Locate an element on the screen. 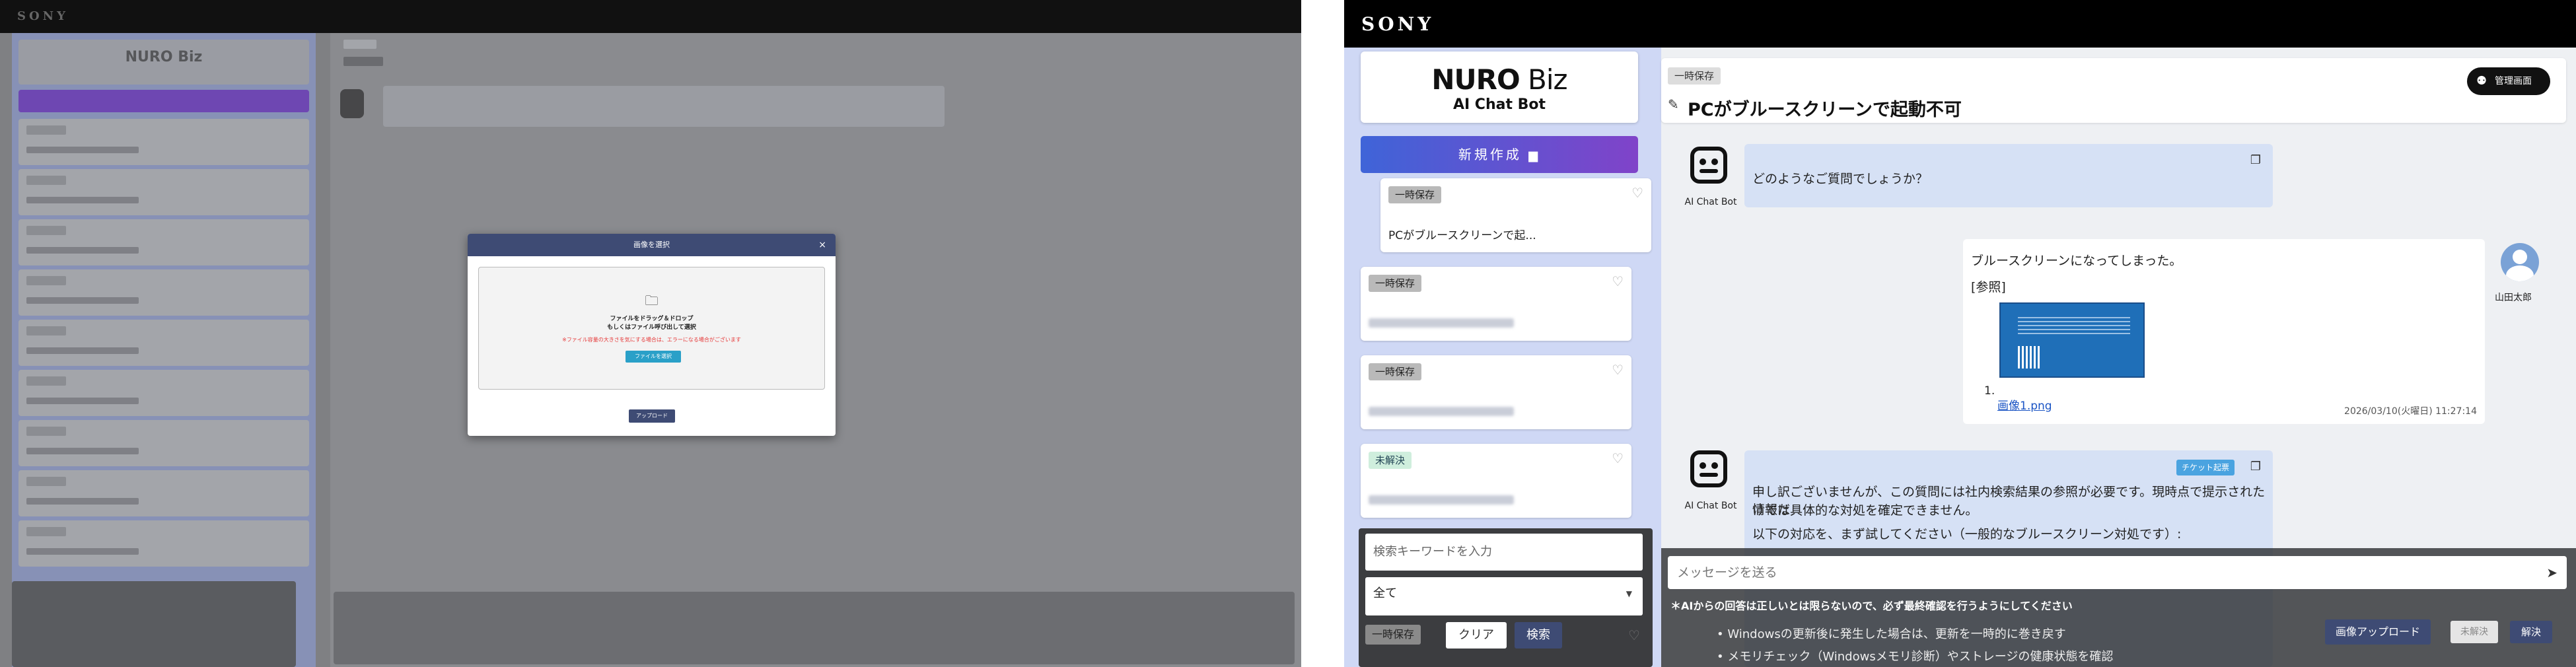 The width and height of the screenshot is (2576, 667). drop-instruction: ファイルをドラッグ＆ドロップ is located at coordinates (652, 319).